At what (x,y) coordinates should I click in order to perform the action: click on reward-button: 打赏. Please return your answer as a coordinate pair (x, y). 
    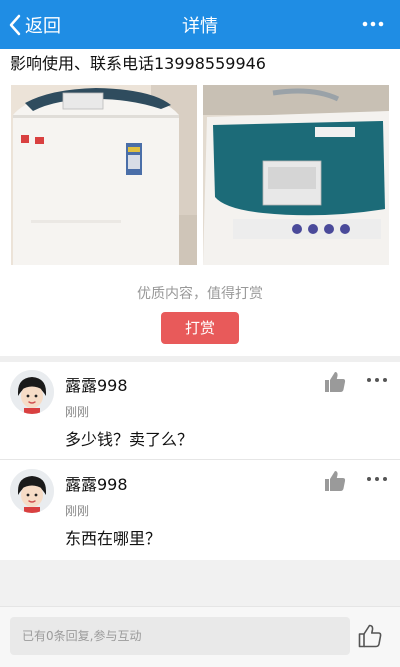
    Looking at the image, I should click on (200, 328).